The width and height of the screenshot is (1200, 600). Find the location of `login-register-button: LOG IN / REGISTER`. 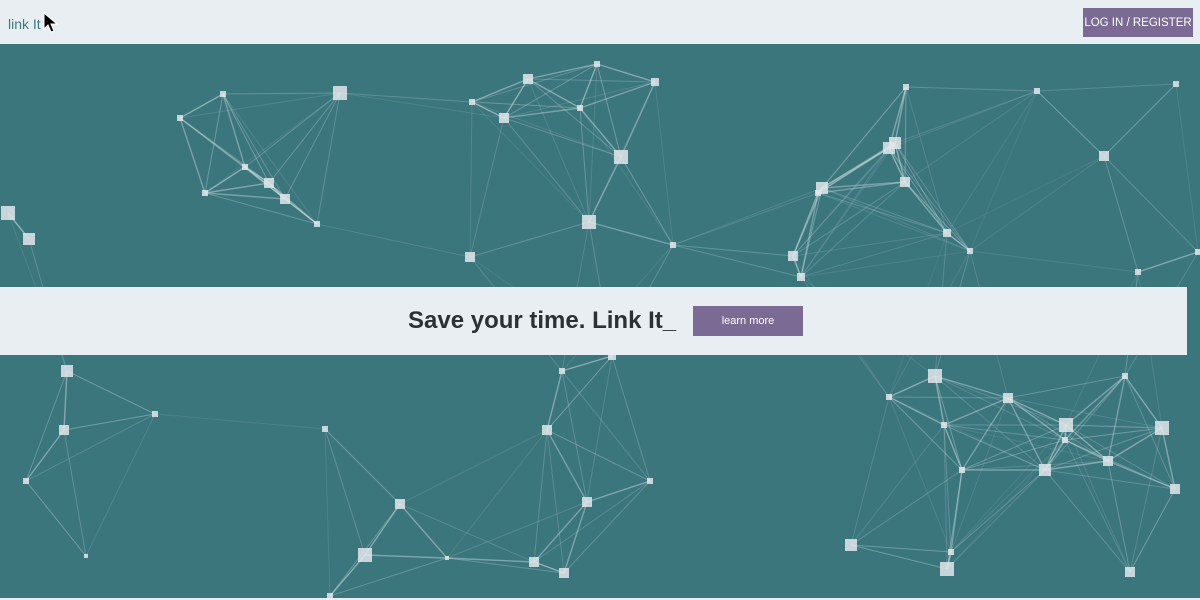

login-register-button: LOG IN / REGISTER is located at coordinates (1138, 22).